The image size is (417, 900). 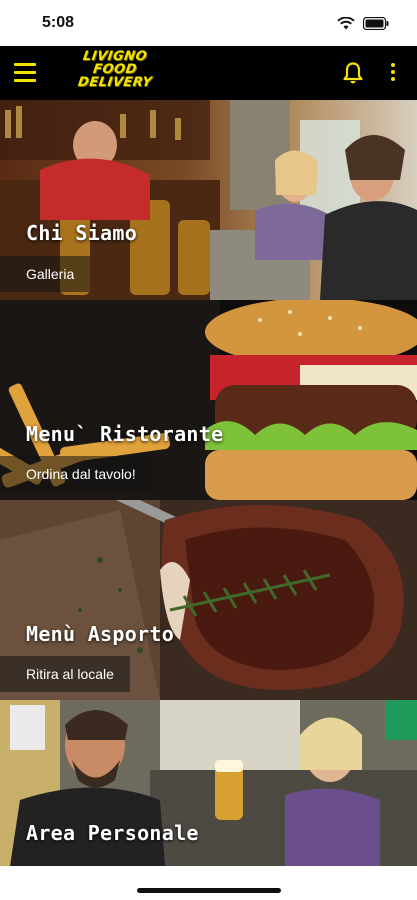 I want to click on home-indicator, so click(x=209, y=890).